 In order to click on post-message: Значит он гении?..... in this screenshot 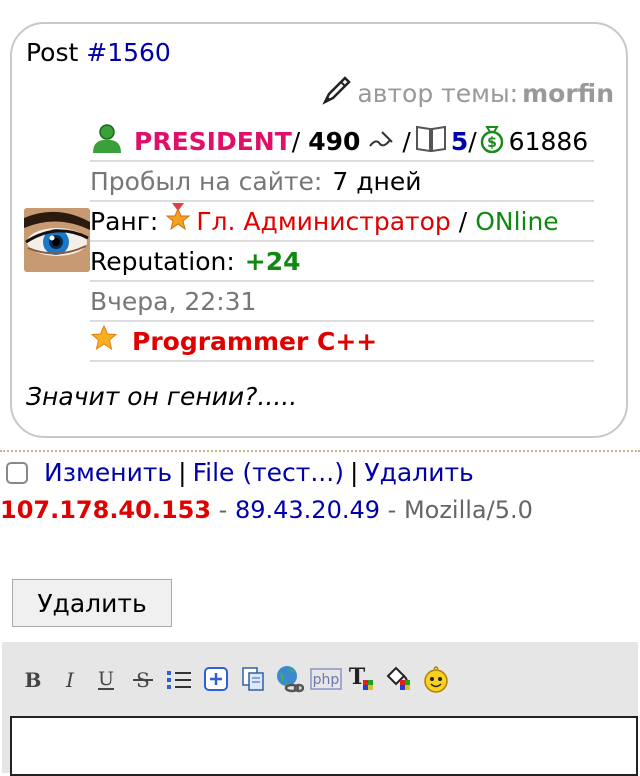, I will do `click(162, 396)`.